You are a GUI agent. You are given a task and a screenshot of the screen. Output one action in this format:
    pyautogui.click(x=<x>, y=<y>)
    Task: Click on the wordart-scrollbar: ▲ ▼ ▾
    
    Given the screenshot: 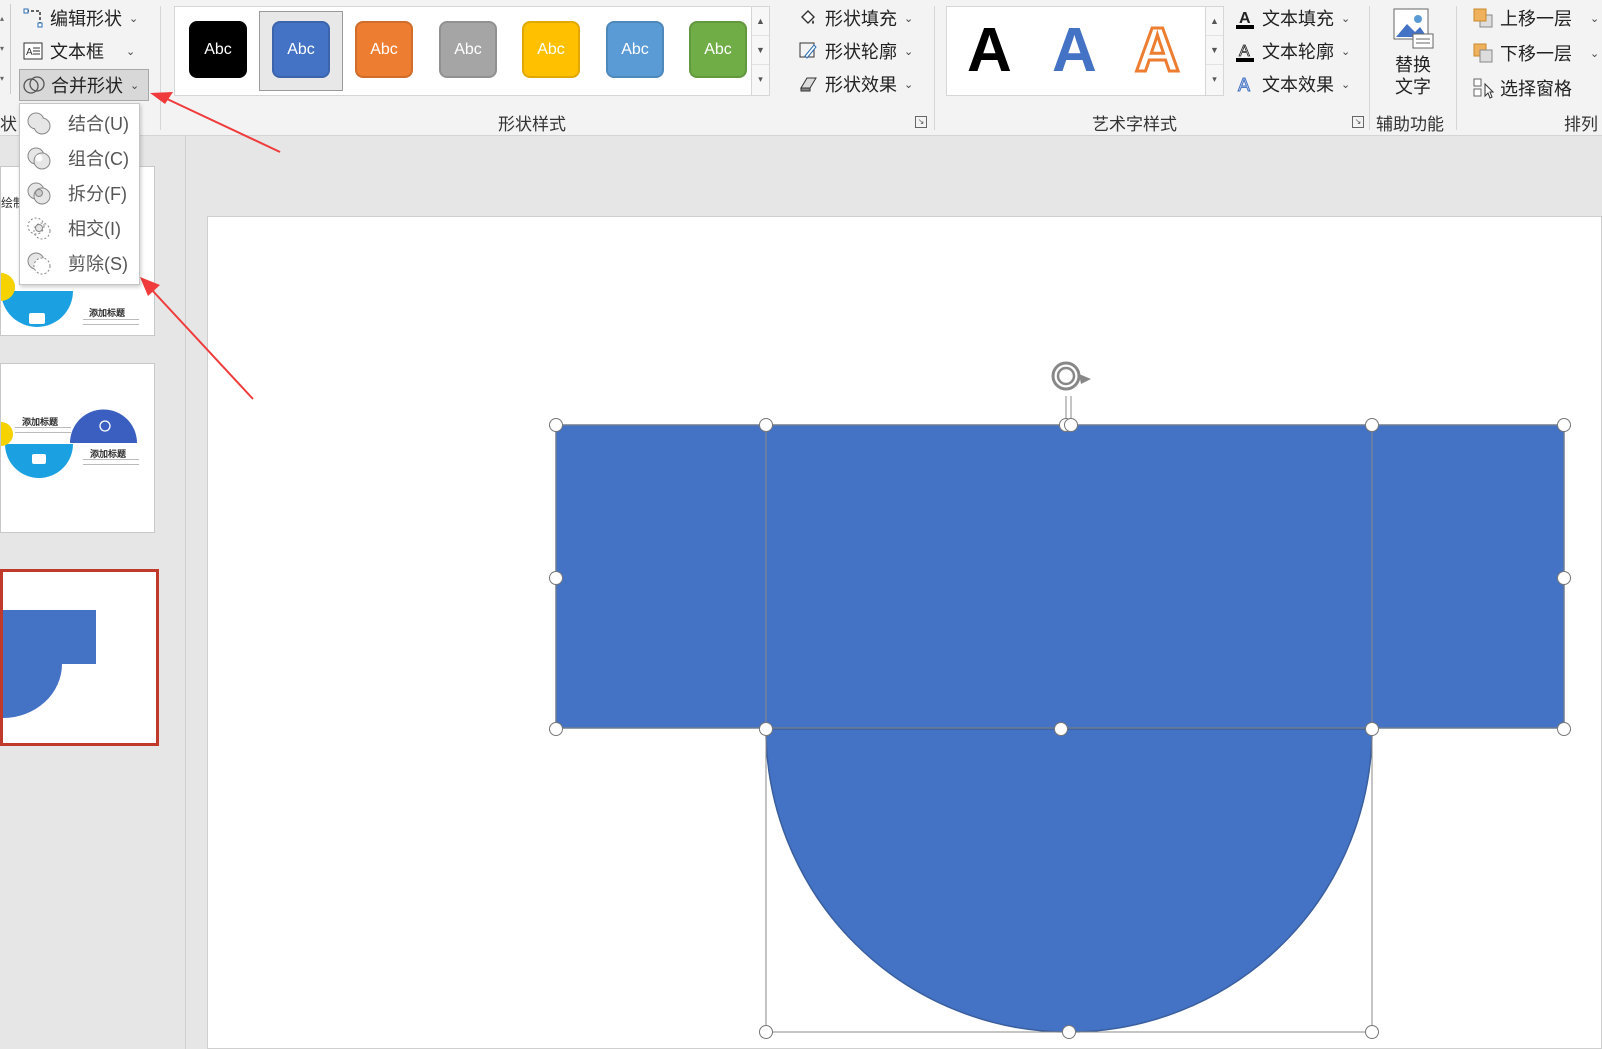 What is the action you would take?
    pyautogui.click(x=1214, y=51)
    